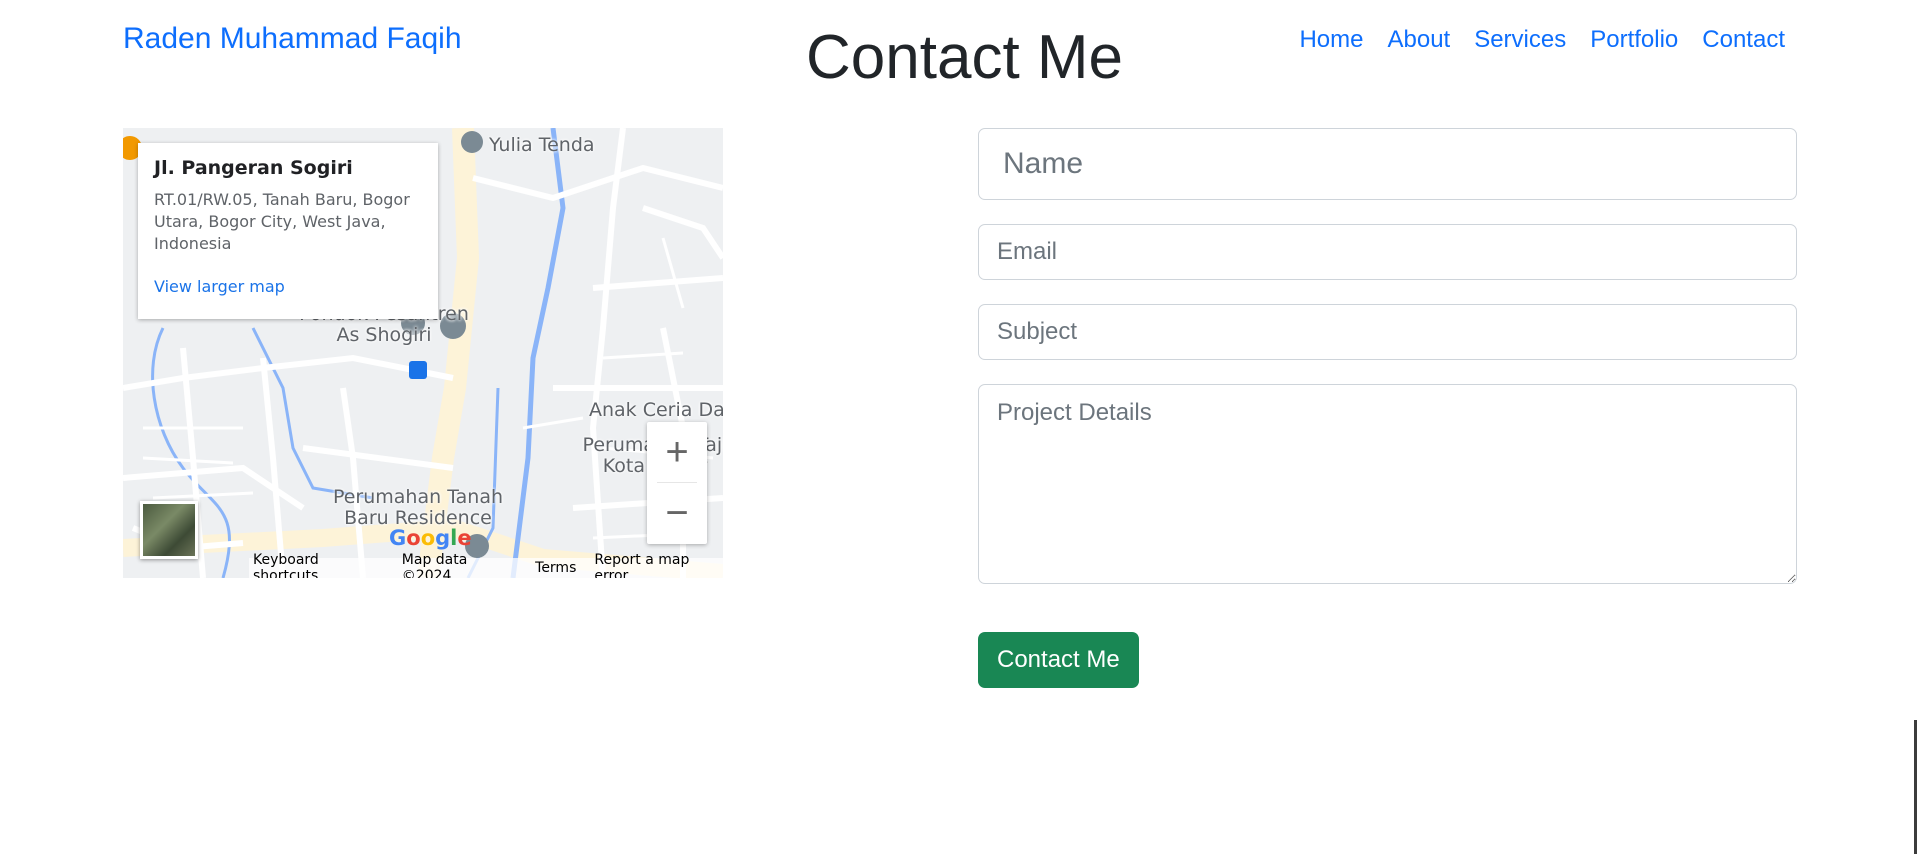  What do you see at coordinates (1915, 787) in the screenshot?
I see `page-scrollbar` at bounding box center [1915, 787].